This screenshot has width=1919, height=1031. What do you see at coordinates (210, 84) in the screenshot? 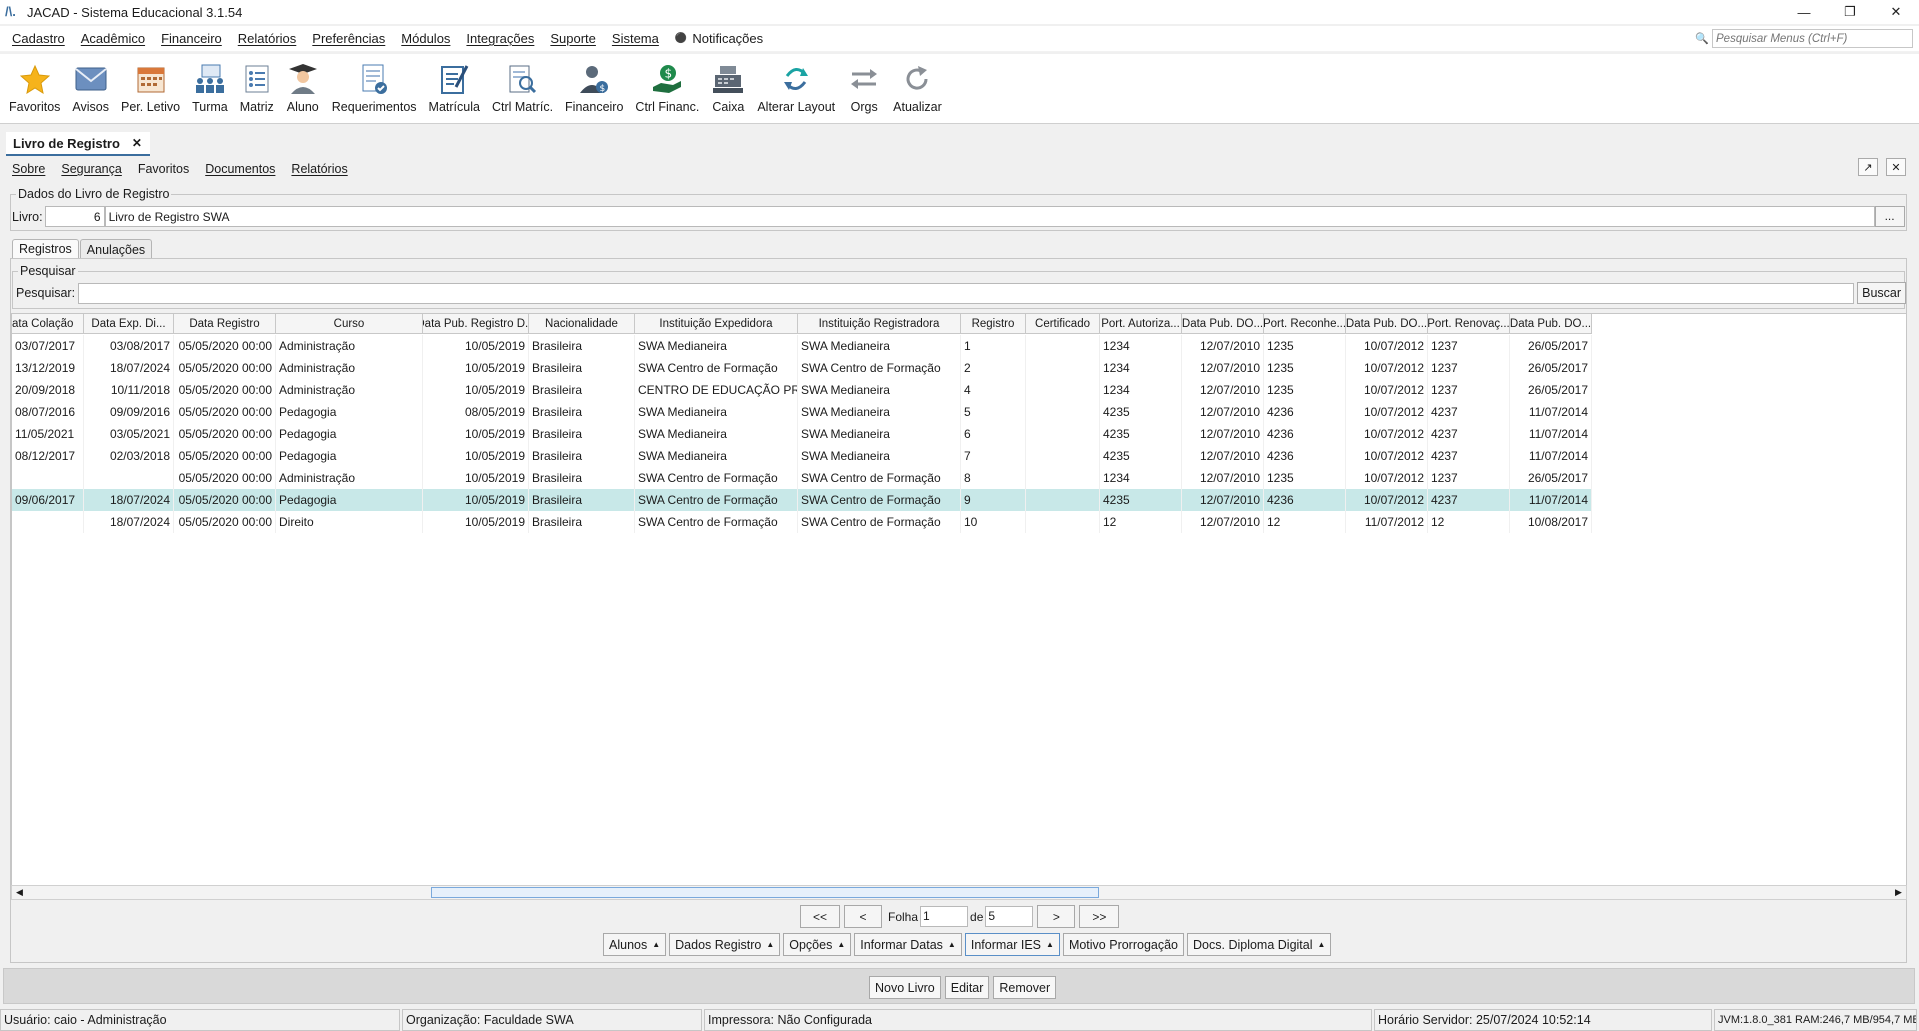
I see `toolbar-turma-button: Turma` at bounding box center [210, 84].